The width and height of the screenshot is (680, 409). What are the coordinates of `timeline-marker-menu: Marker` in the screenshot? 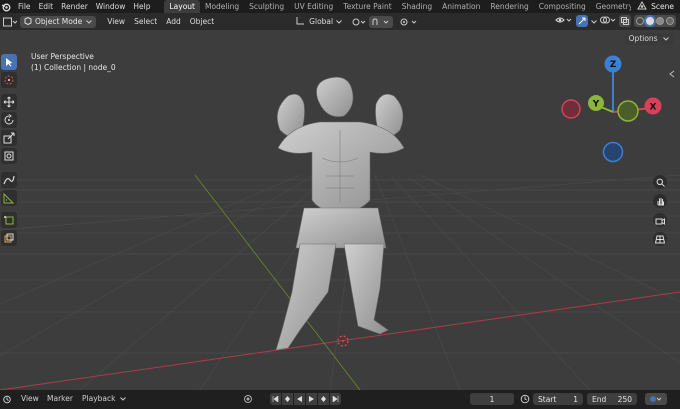 It's located at (60, 398).